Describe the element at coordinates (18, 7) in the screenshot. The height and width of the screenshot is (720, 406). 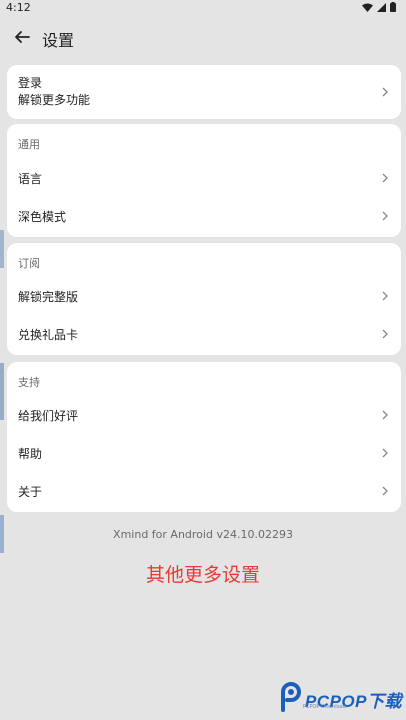
I see `status-time: 4:12` at that location.